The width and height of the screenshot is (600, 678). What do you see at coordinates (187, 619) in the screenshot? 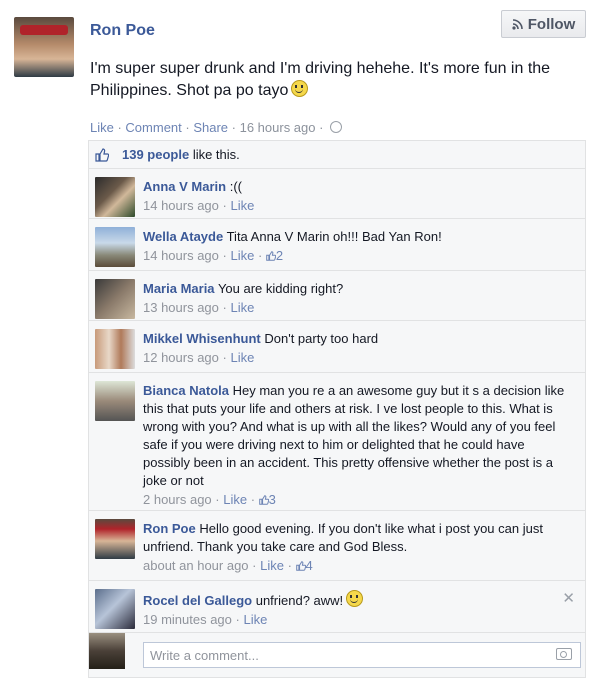
I see `comment-time: 19 minutes ago` at bounding box center [187, 619].